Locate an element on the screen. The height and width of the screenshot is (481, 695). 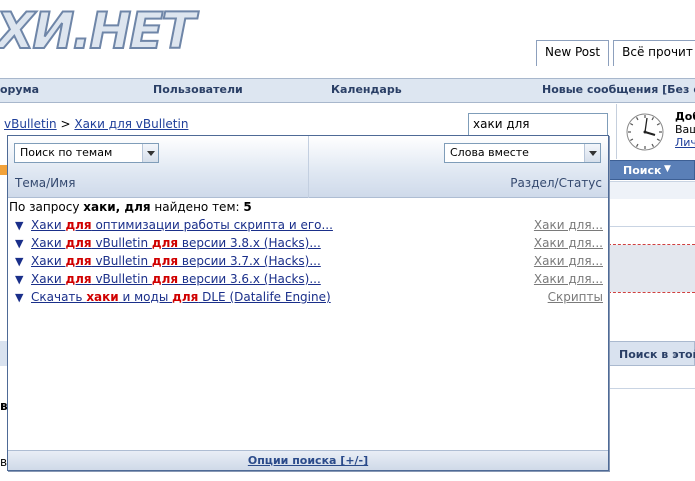
search-menu-label: Поиск is located at coordinates (642, 170).